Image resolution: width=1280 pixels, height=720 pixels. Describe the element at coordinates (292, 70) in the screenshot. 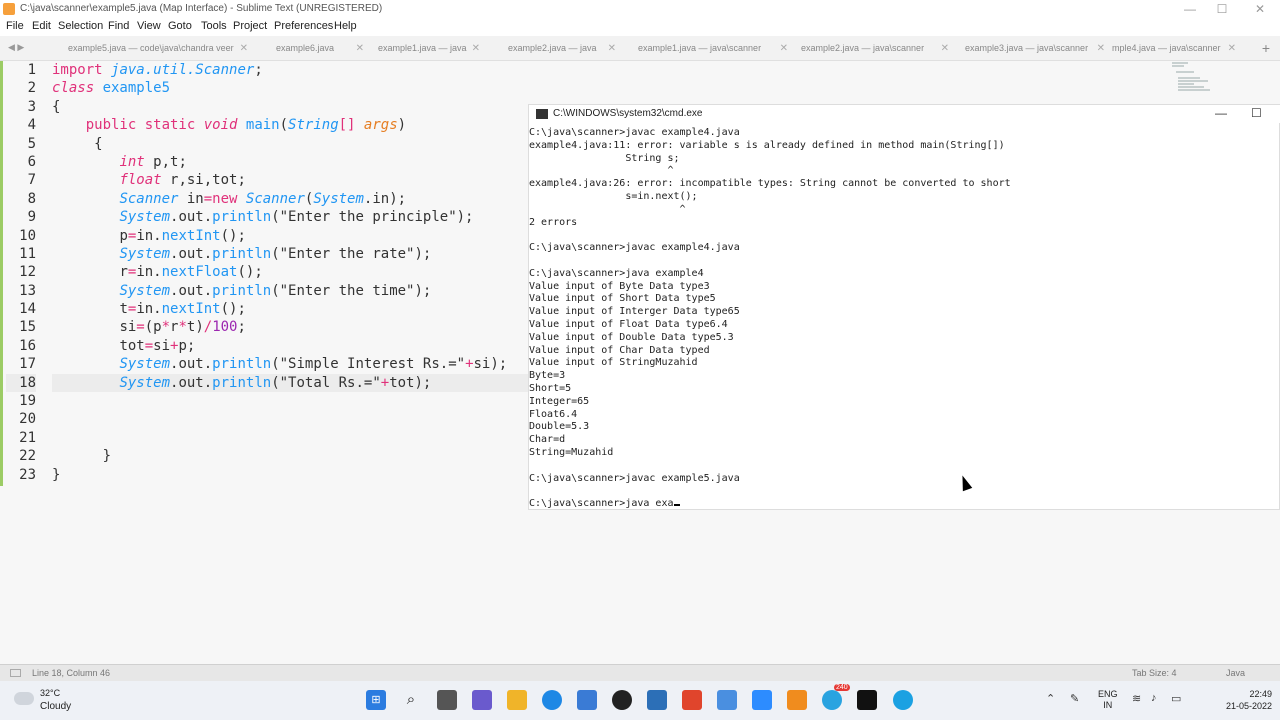

I see `code-line: import java.util.Scanner;` at that location.